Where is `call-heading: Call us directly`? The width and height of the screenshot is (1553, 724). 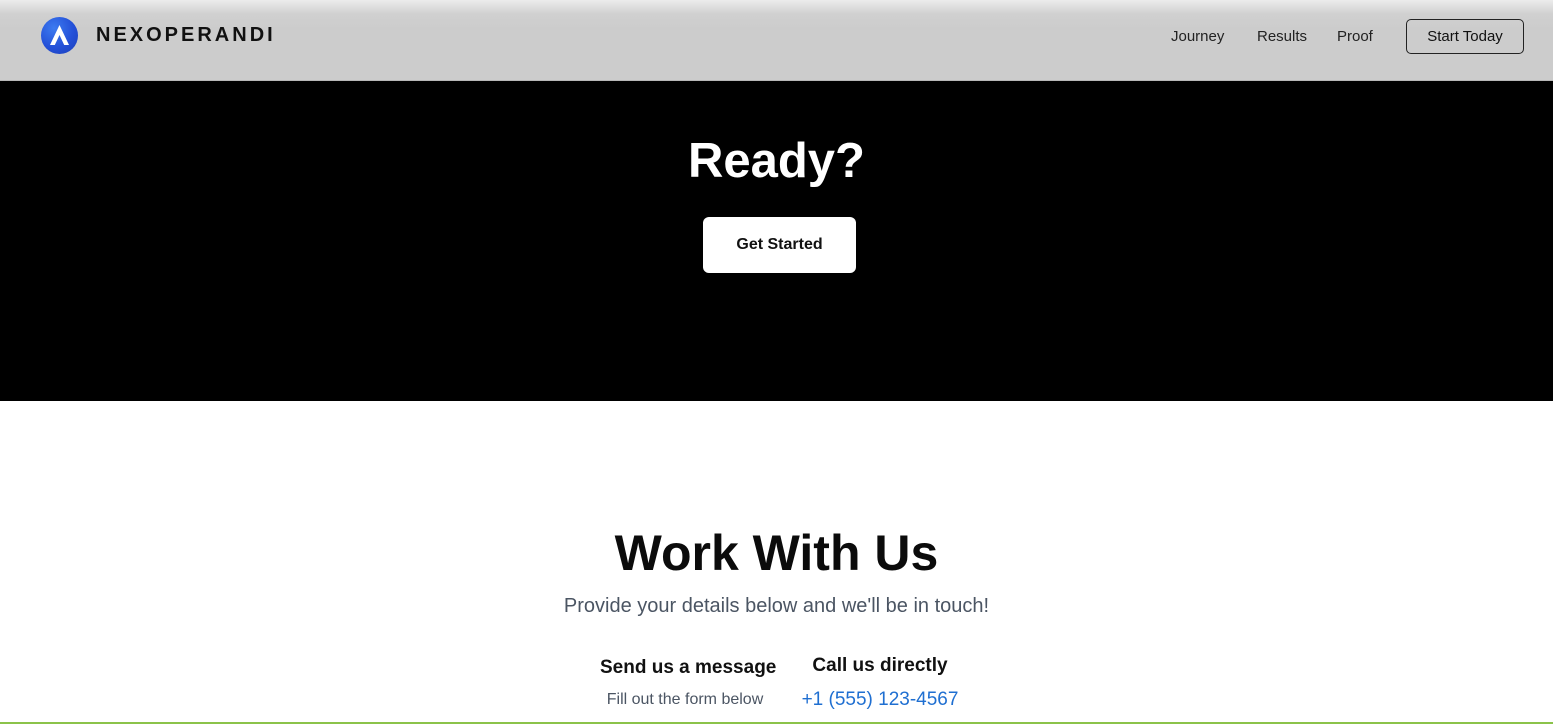 call-heading: Call us directly is located at coordinates (880, 665).